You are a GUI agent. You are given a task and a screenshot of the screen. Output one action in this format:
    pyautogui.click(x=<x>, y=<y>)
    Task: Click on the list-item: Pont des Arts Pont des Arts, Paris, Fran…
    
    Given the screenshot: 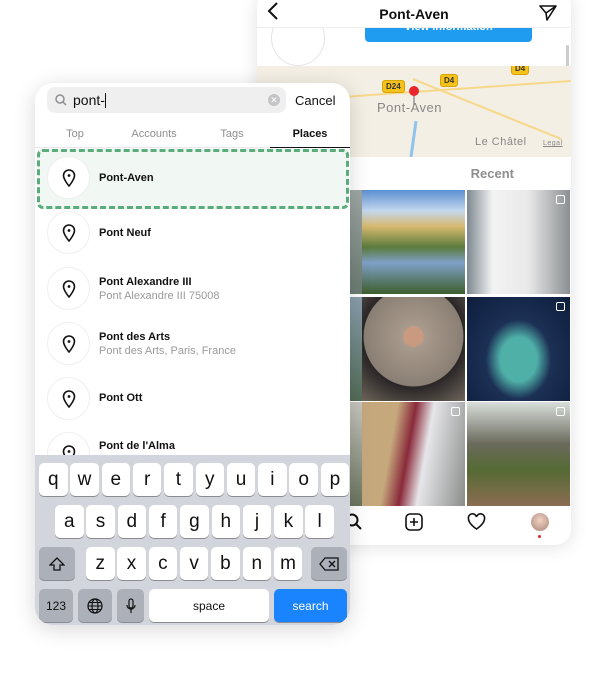 What is the action you would take?
    pyautogui.click(x=192, y=345)
    